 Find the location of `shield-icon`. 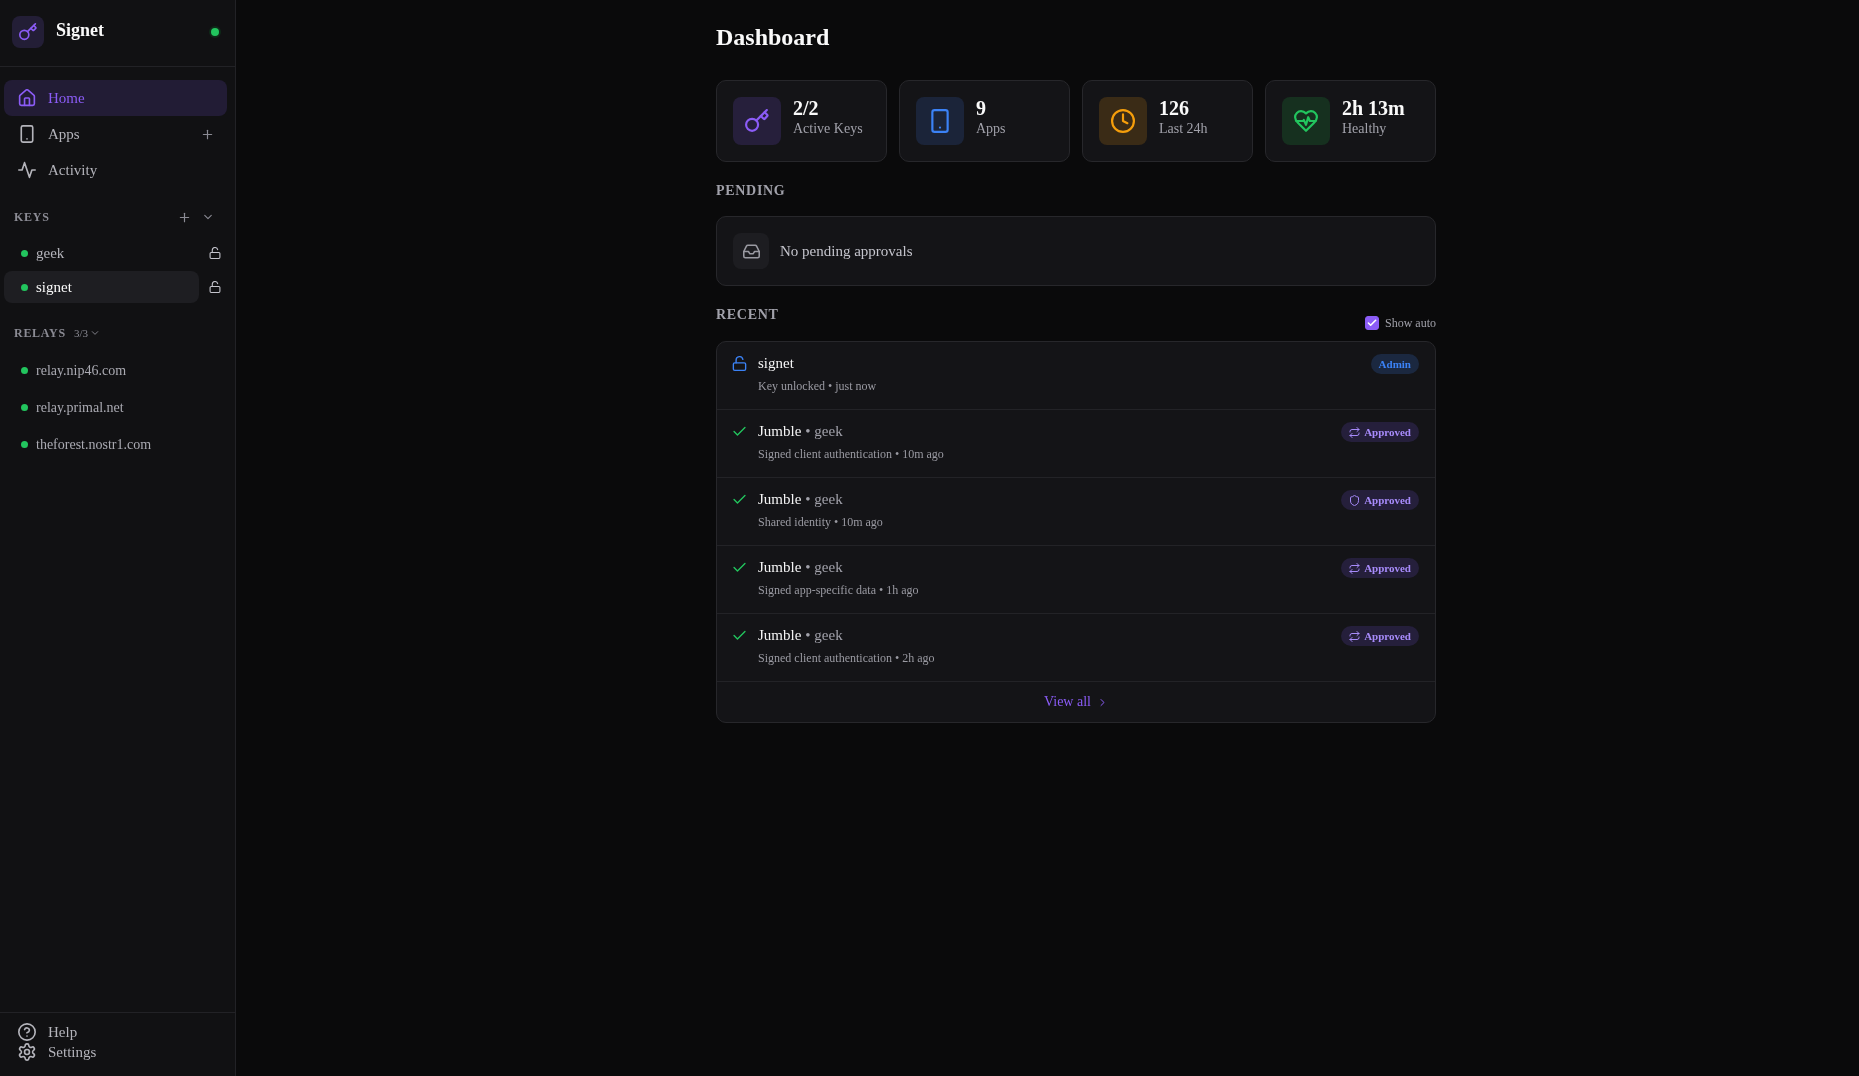

shield-icon is located at coordinates (1355, 500).